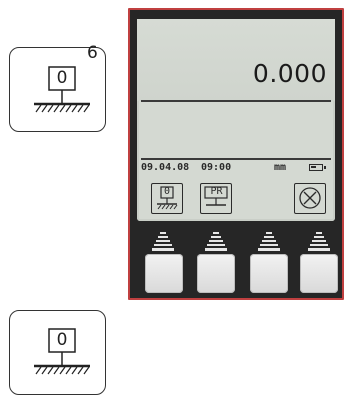 The height and width of the screenshot is (396, 344). I want to click on zero-reference-icon, so click(62, 351).